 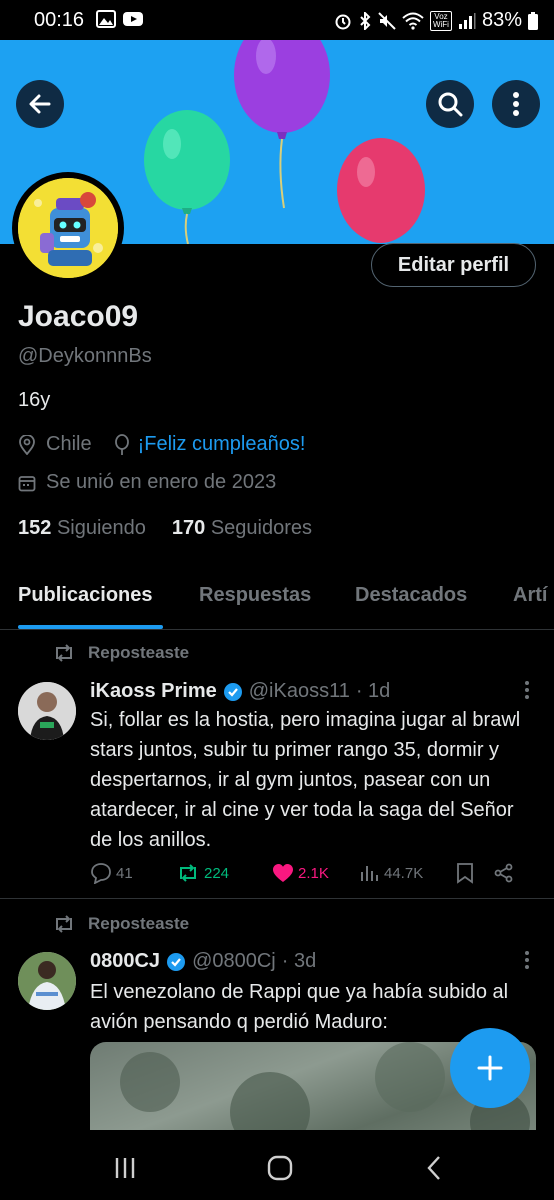 What do you see at coordinates (27, 483) in the screenshot?
I see `calendar-icon` at bounding box center [27, 483].